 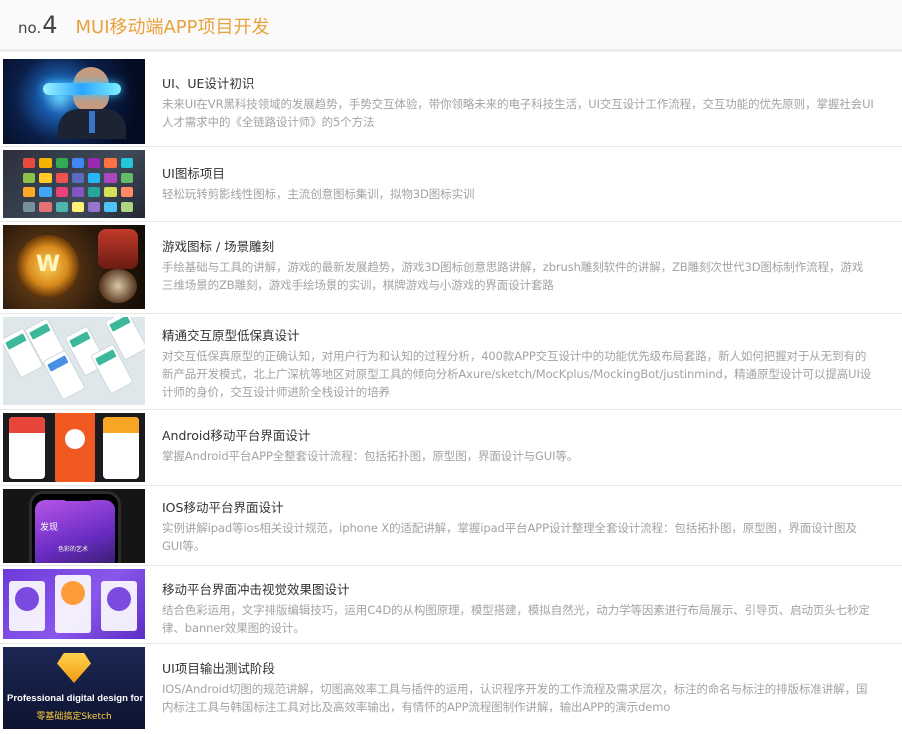 I want to click on game-icons-thumbnail: W, so click(x=74, y=267).